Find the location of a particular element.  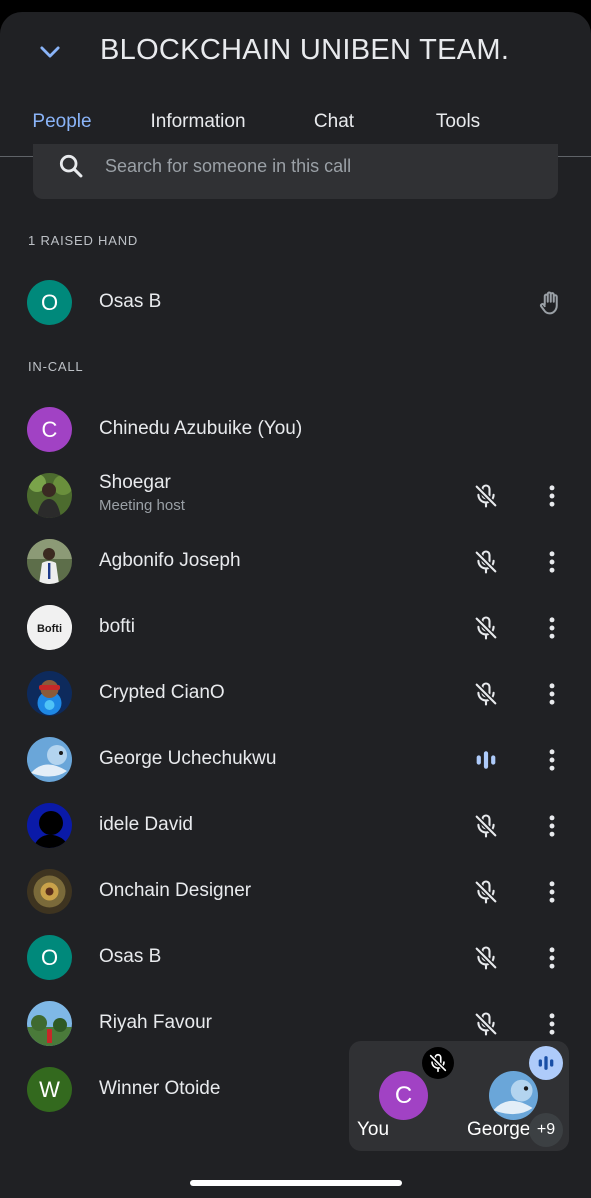

participant-name: Riyah Favour is located at coordinates (155, 1022).